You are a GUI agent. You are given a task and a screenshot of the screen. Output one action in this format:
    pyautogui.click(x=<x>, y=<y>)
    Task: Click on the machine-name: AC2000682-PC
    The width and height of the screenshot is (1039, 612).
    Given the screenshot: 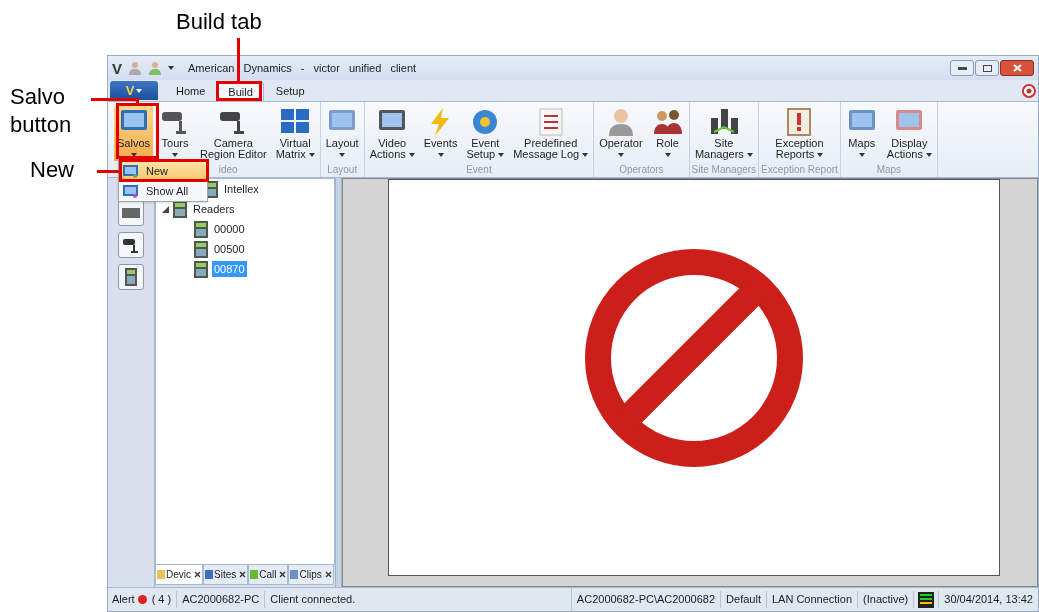 What is the action you would take?
    pyautogui.click(x=221, y=599)
    